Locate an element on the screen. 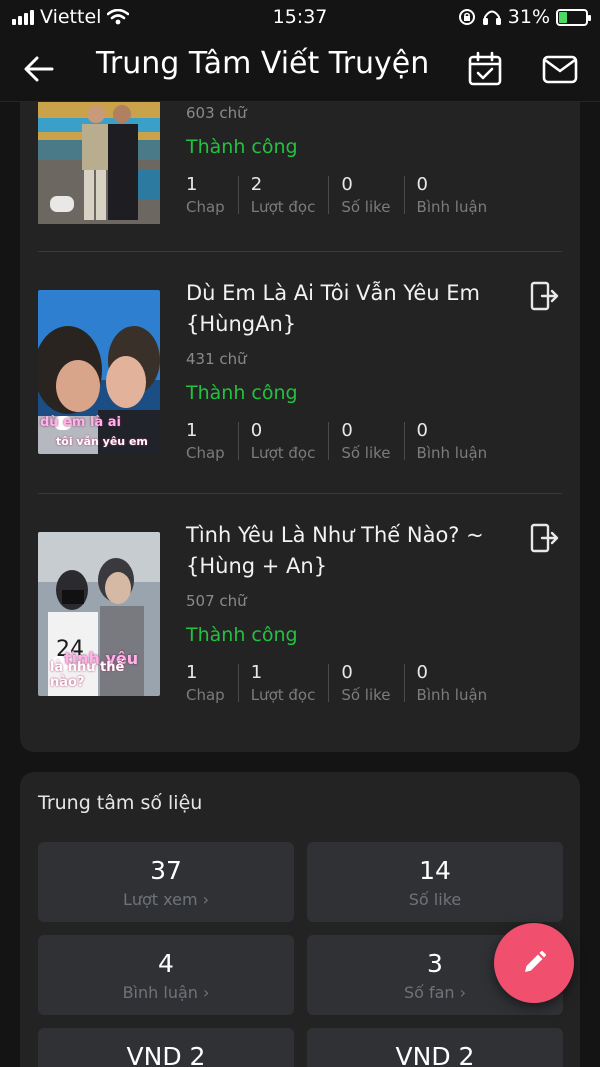 Image resolution: width=600 pixels, height=1067 pixels. battery-fill is located at coordinates (563, 17).